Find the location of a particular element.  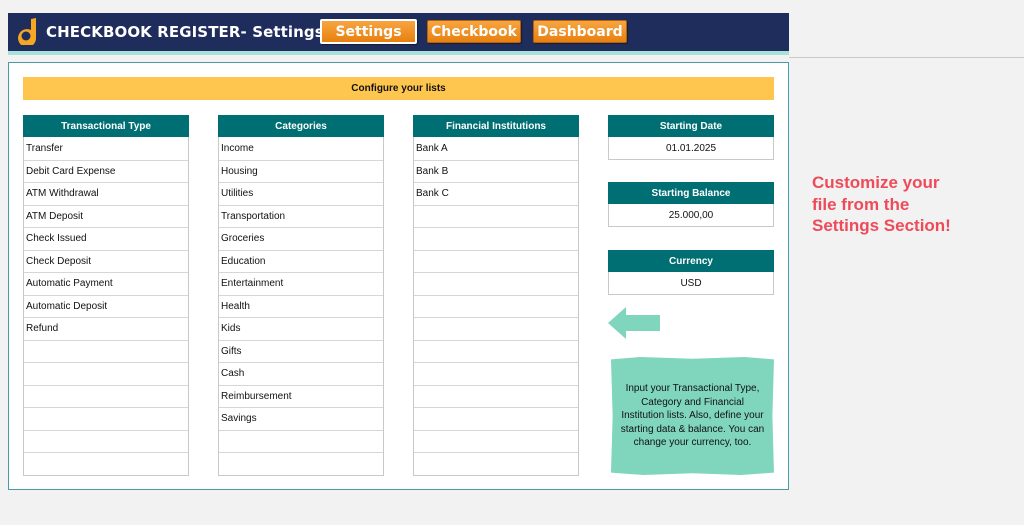

list-item: Utilities is located at coordinates (301, 193).